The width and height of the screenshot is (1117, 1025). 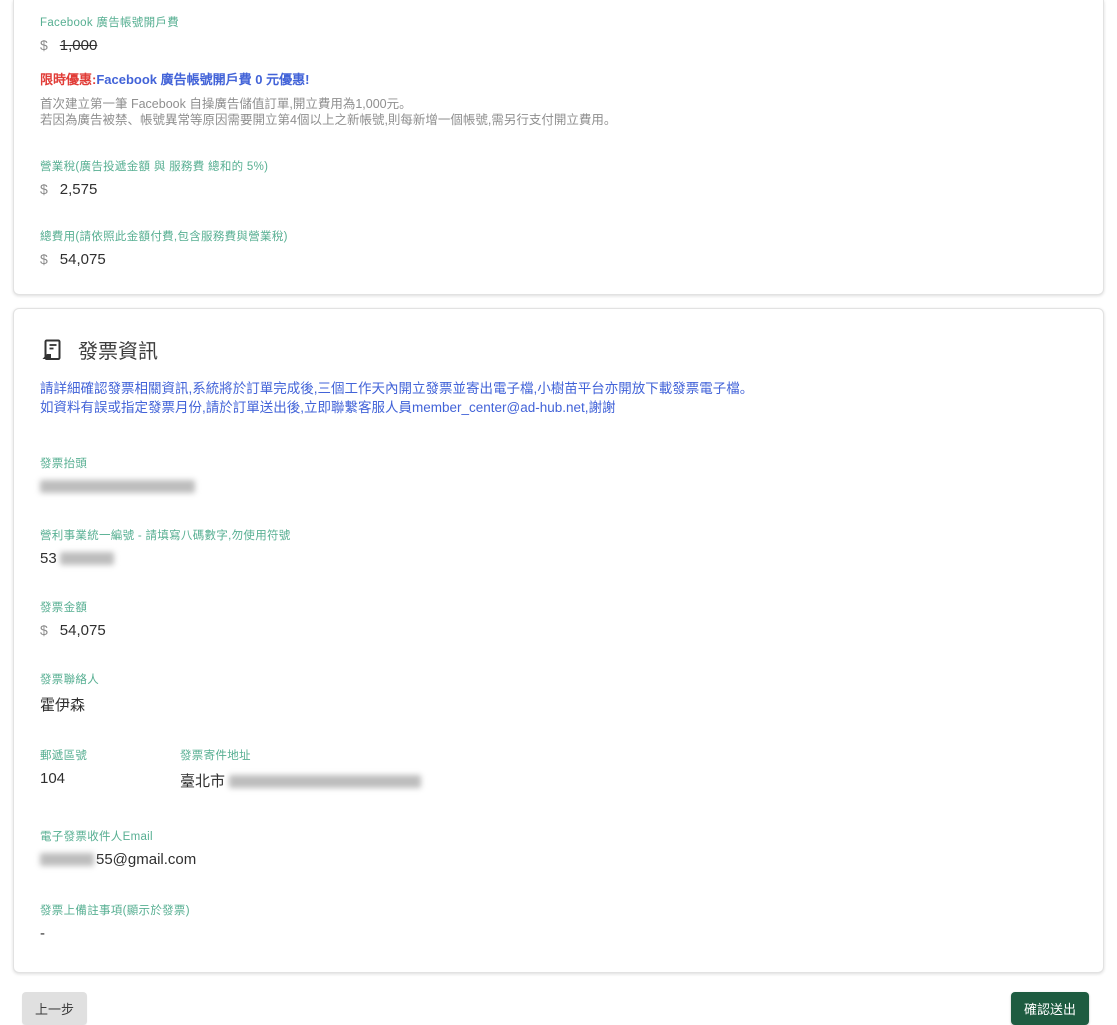 I want to click on redacted-invoice-title, so click(x=117, y=486).